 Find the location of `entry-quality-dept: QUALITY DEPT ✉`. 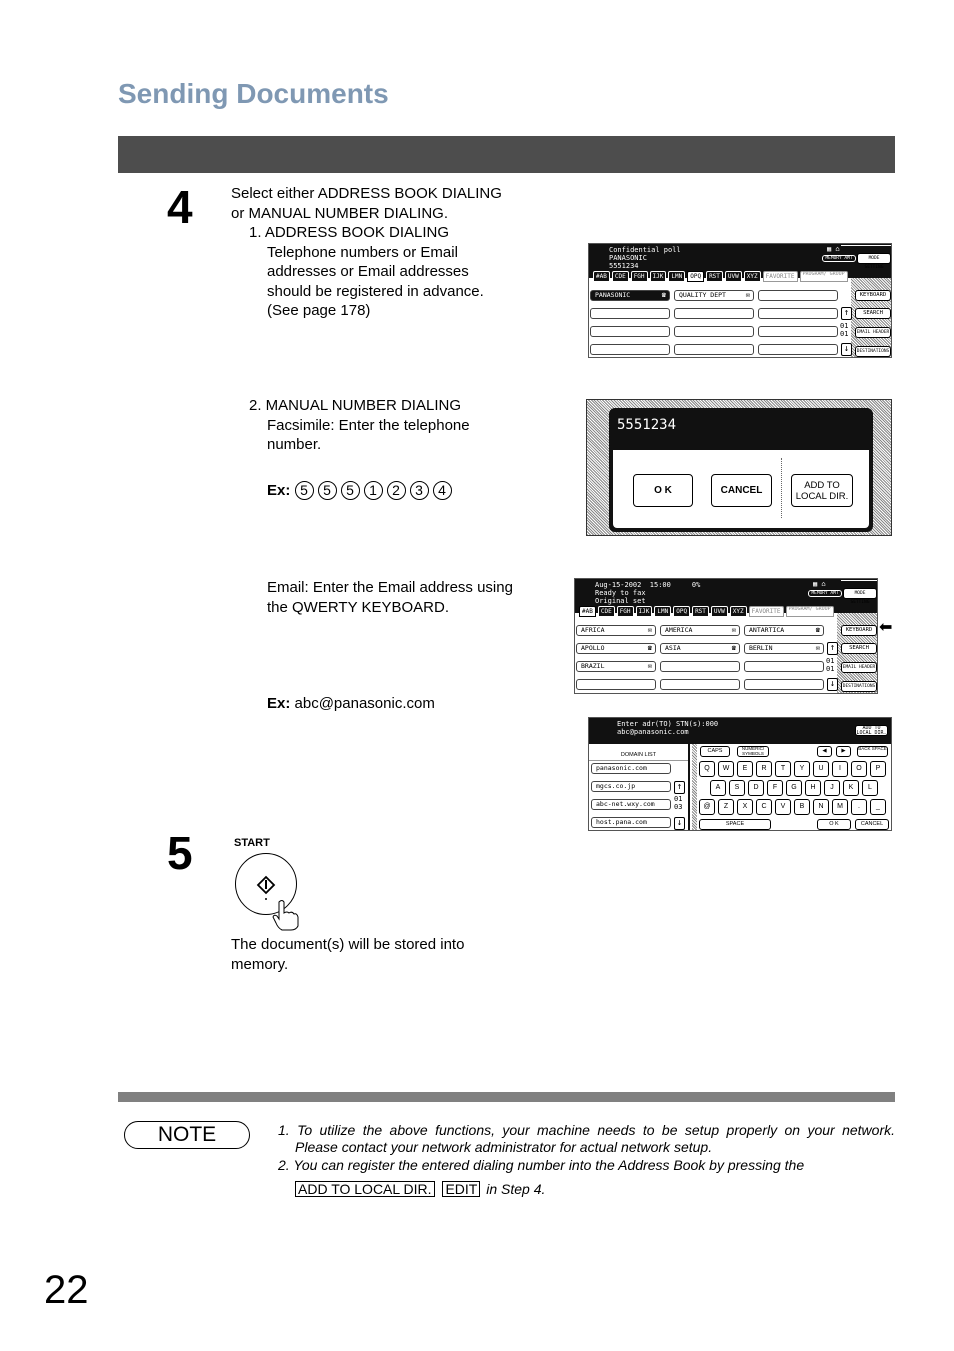

entry-quality-dept: QUALITY DEPT ✉ is located at coordinates (714, 295).